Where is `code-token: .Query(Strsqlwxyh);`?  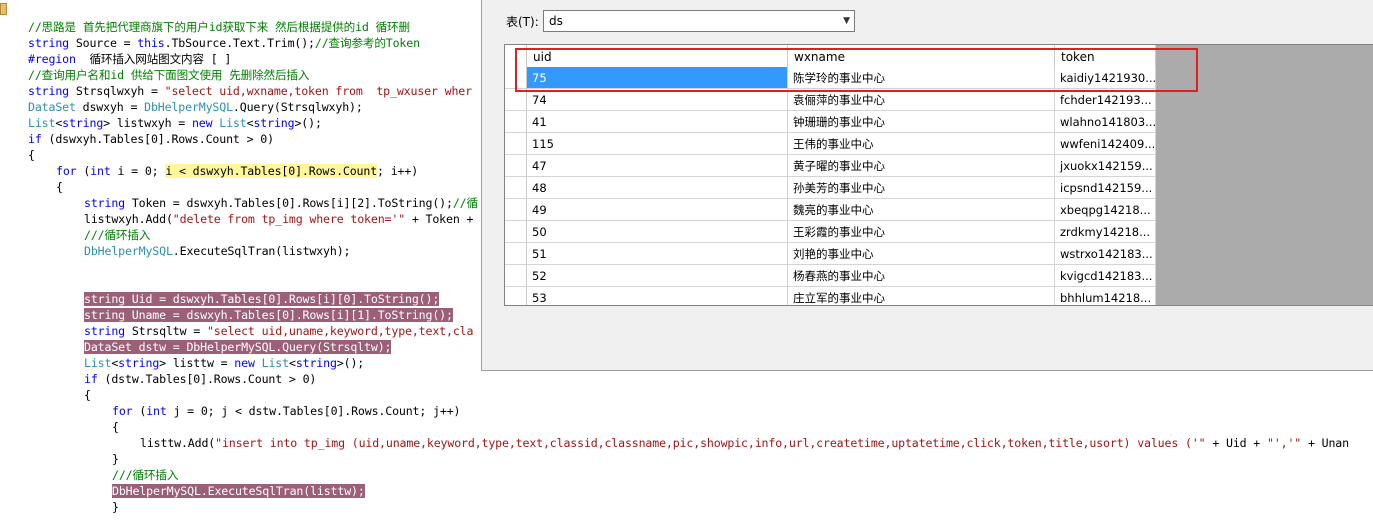 code-token: .Query(Strsqlwxyh); is located at coordinates (297, 107).